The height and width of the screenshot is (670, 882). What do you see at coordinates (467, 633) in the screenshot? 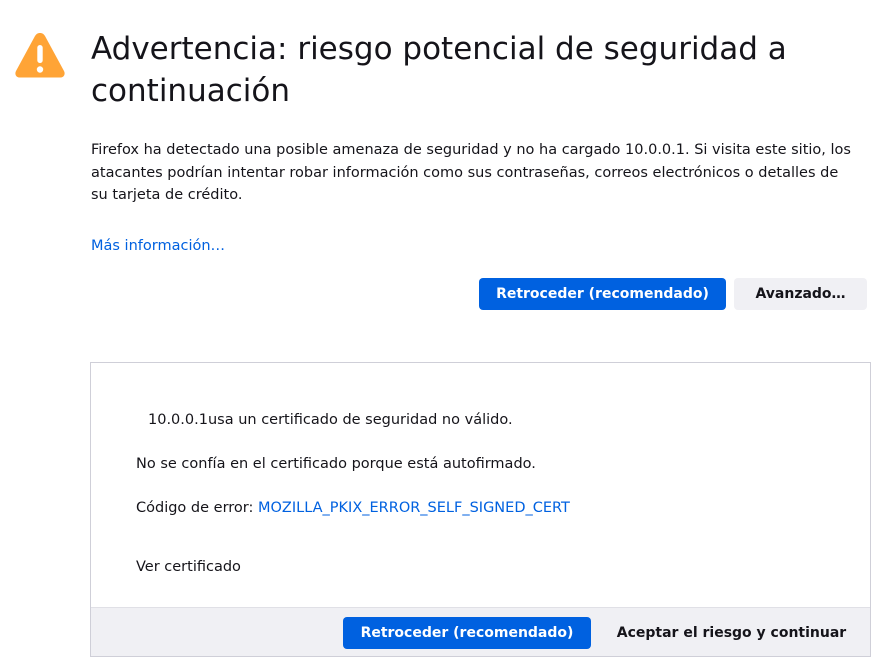
I see `panel-go-back-button: Retroceder (recomendado)` at bounding box center [467, 633].